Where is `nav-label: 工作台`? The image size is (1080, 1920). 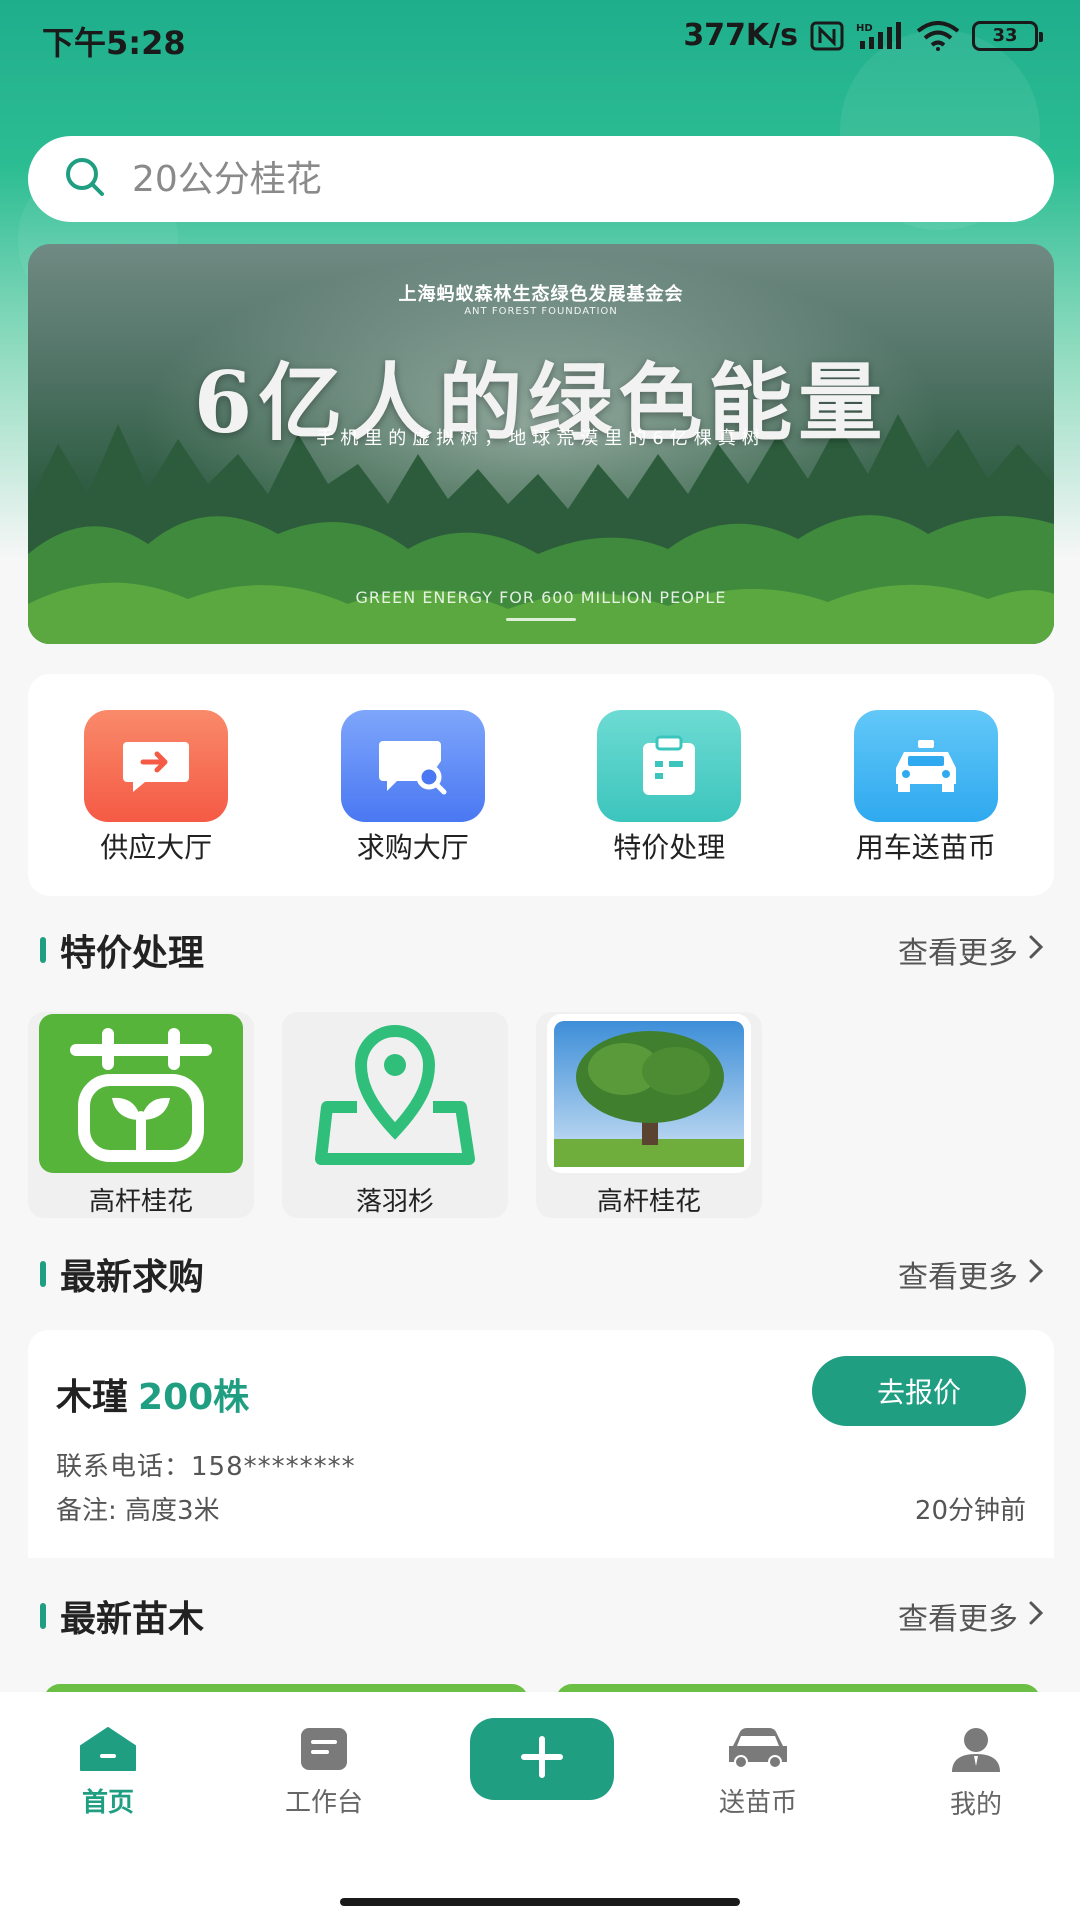 nav-label: 工作台 is located at coordinates (323, 1803).